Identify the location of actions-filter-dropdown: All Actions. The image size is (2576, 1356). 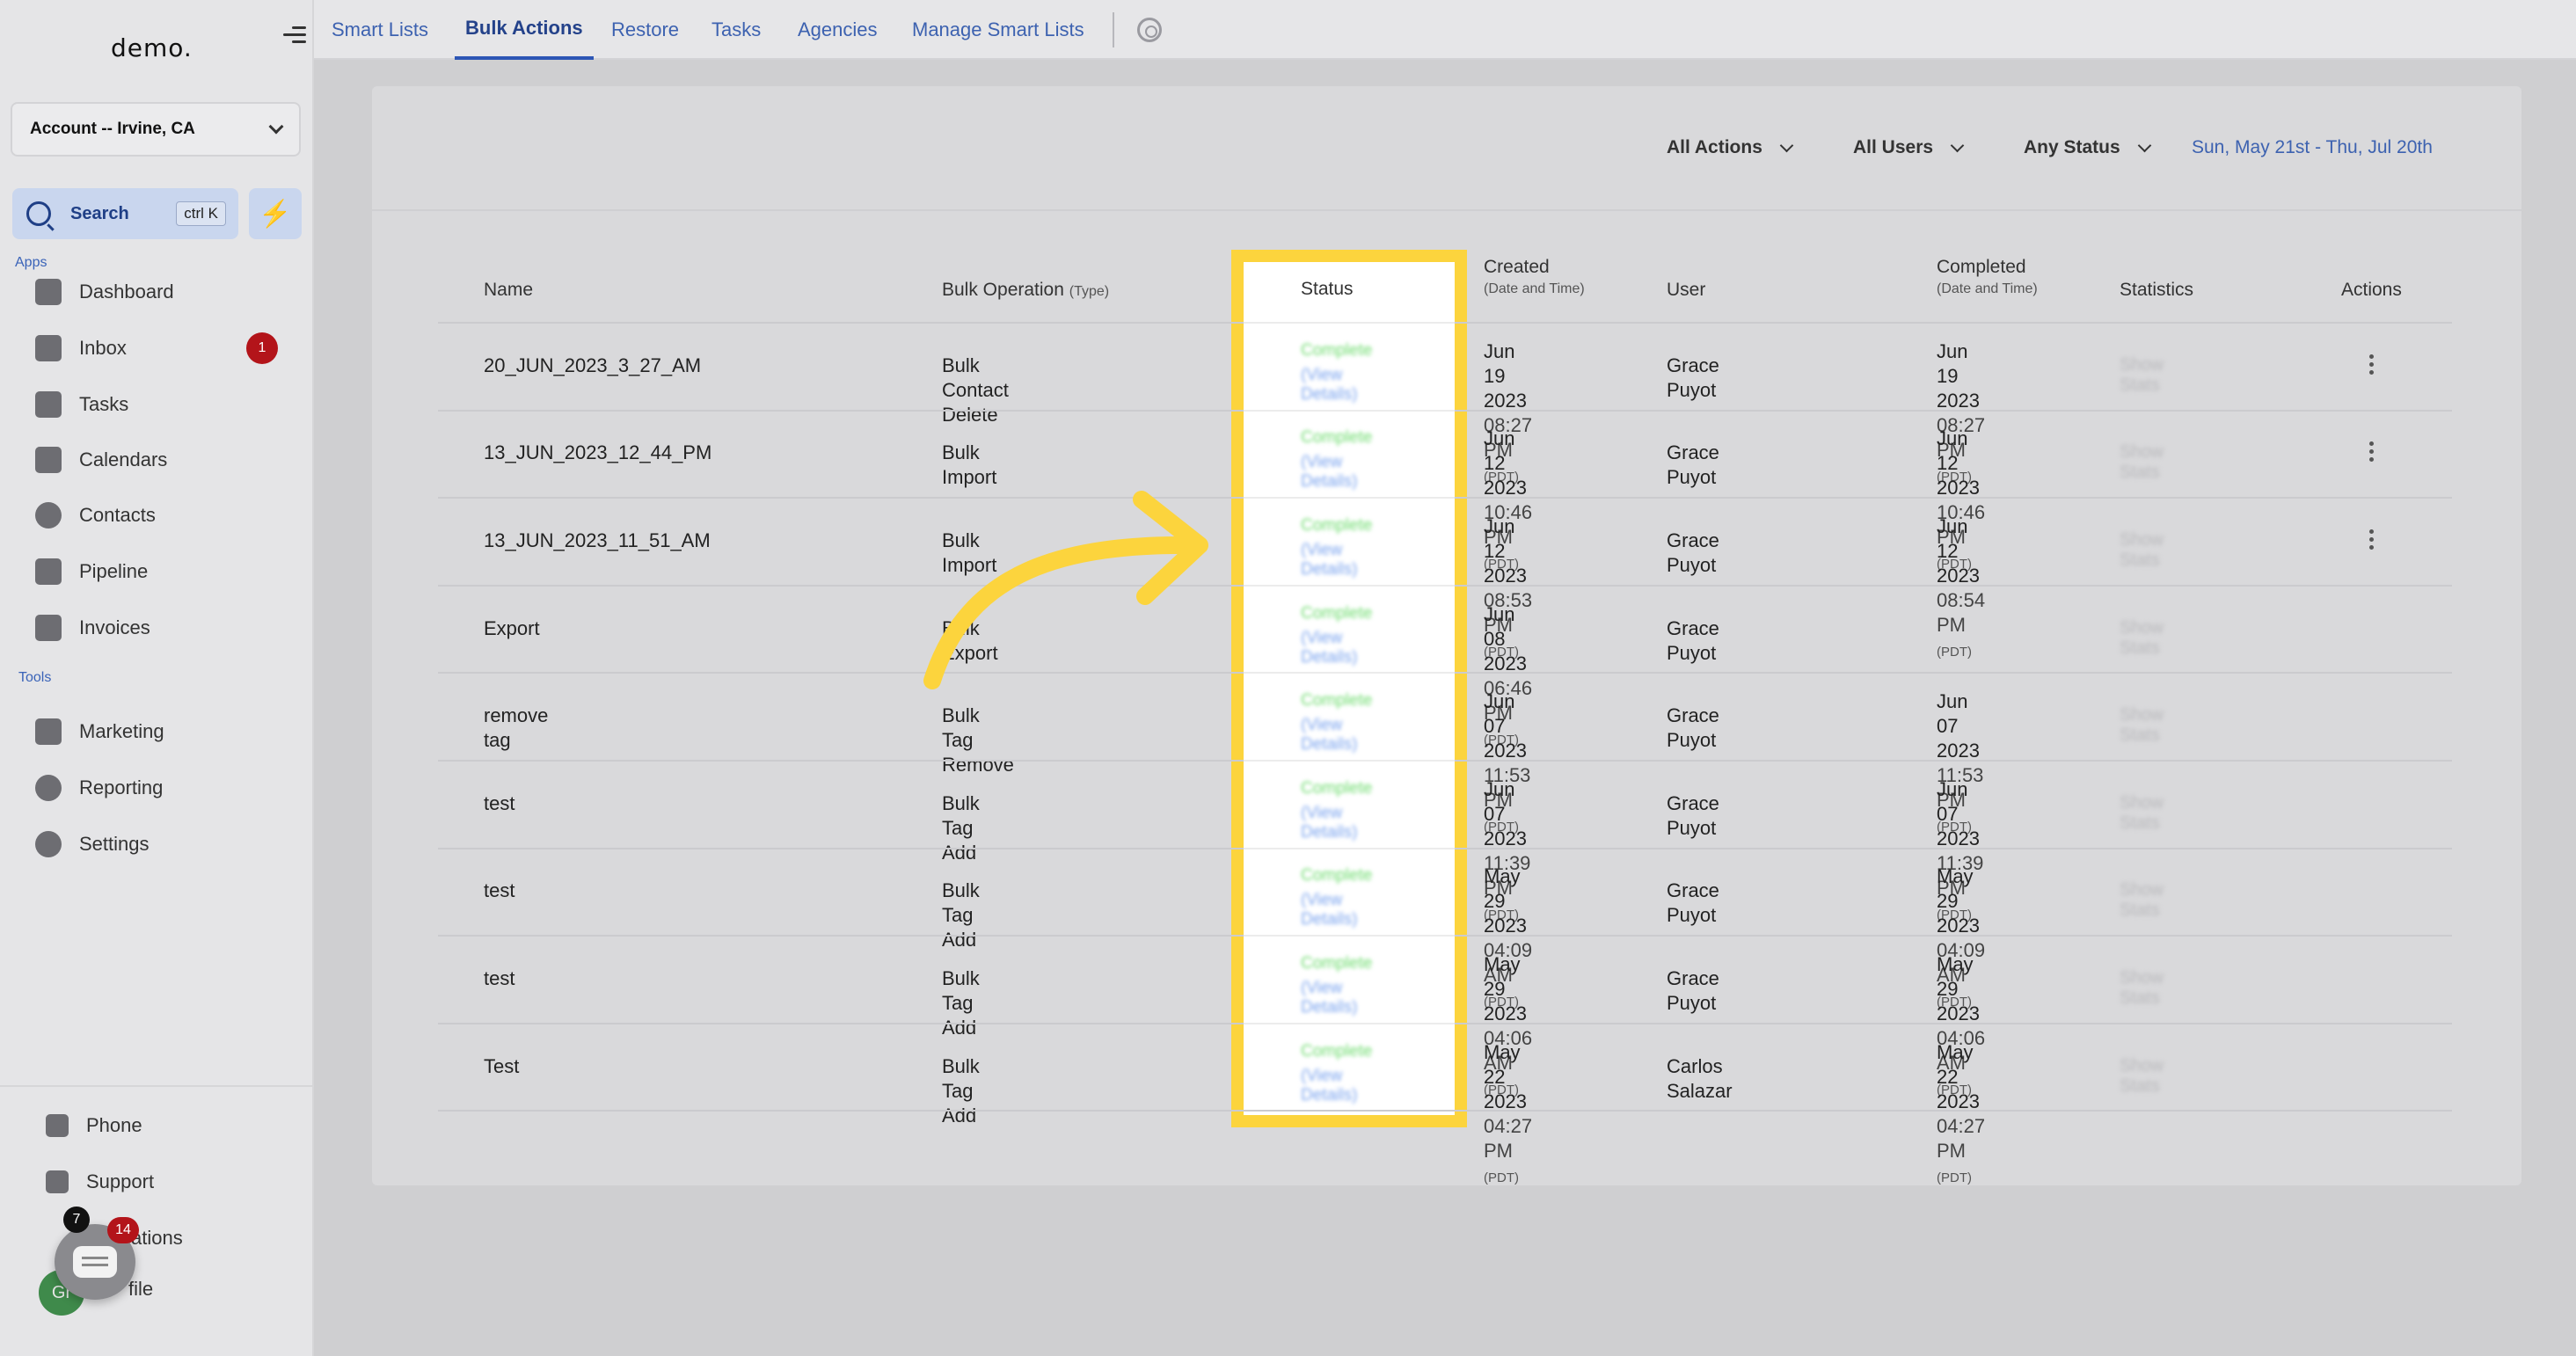
(1730, 148).